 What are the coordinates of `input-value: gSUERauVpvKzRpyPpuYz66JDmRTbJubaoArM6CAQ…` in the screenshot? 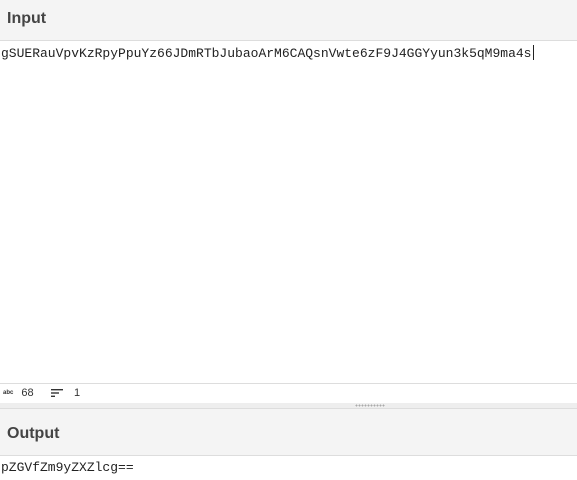 It's located at (266, 53).